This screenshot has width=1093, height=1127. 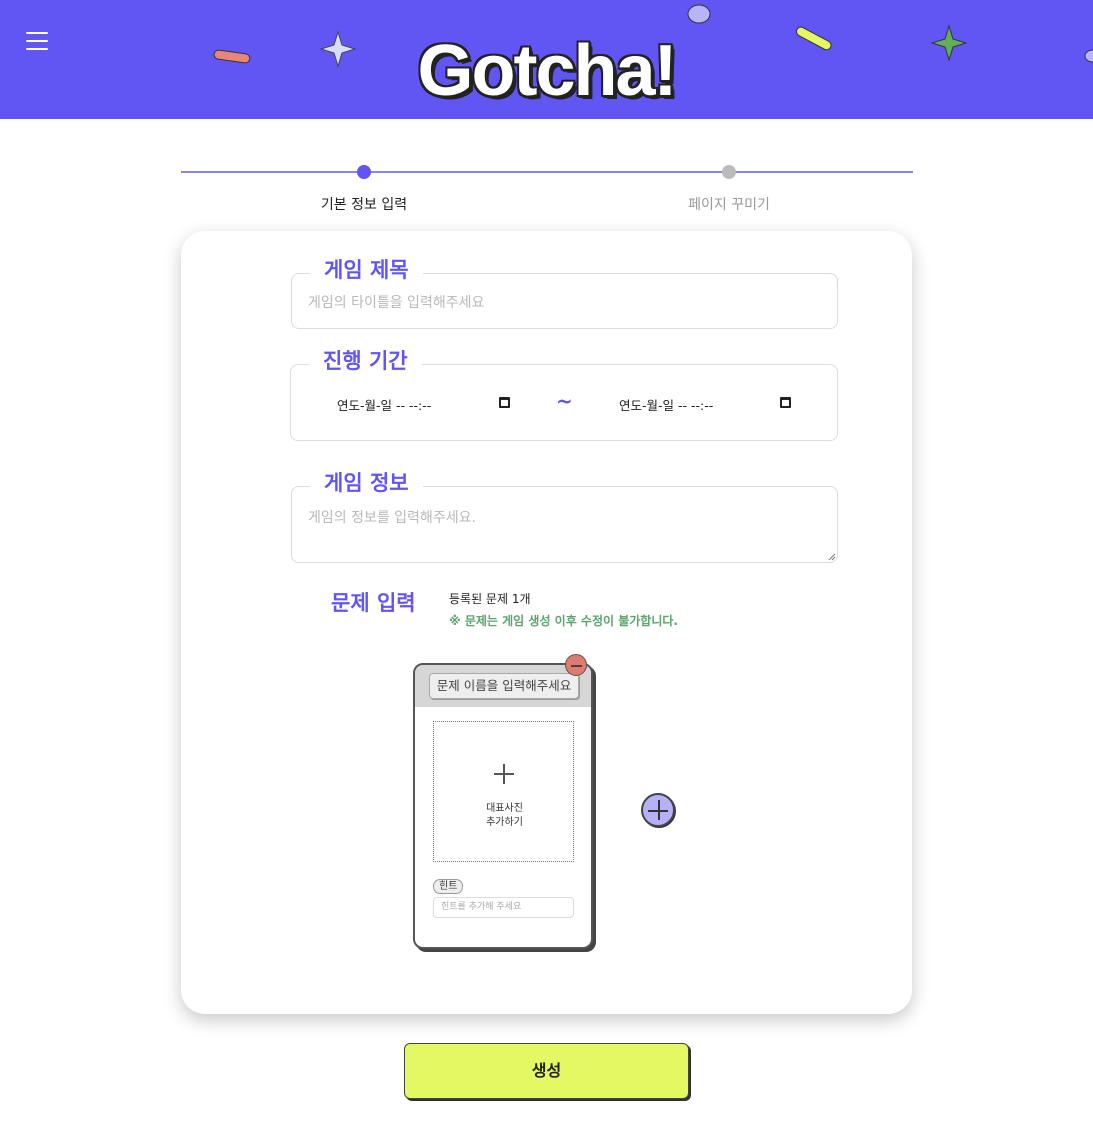 I want to click on progress-stepper: 기본 정보 입력 페이지 꾸미기, so click(x=547, y=190).